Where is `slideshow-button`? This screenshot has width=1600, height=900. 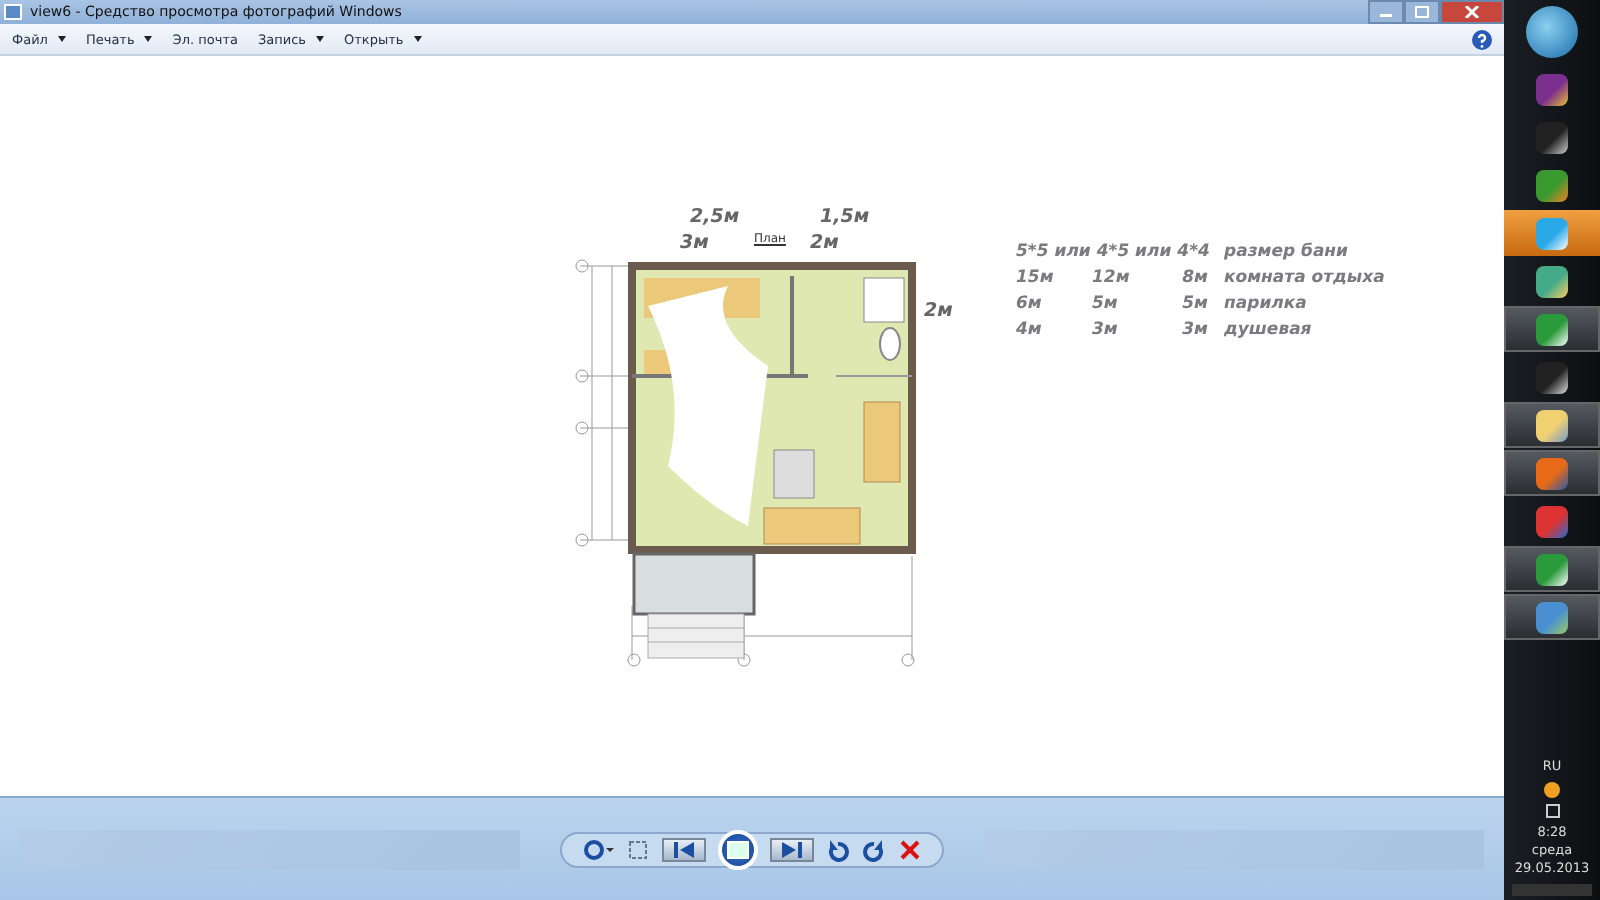
slideshow-button is located at coordinates (738, 849).